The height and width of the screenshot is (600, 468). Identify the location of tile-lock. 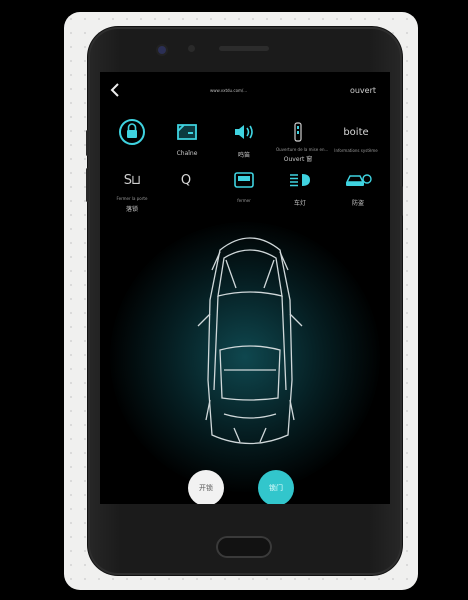
(132, 132).